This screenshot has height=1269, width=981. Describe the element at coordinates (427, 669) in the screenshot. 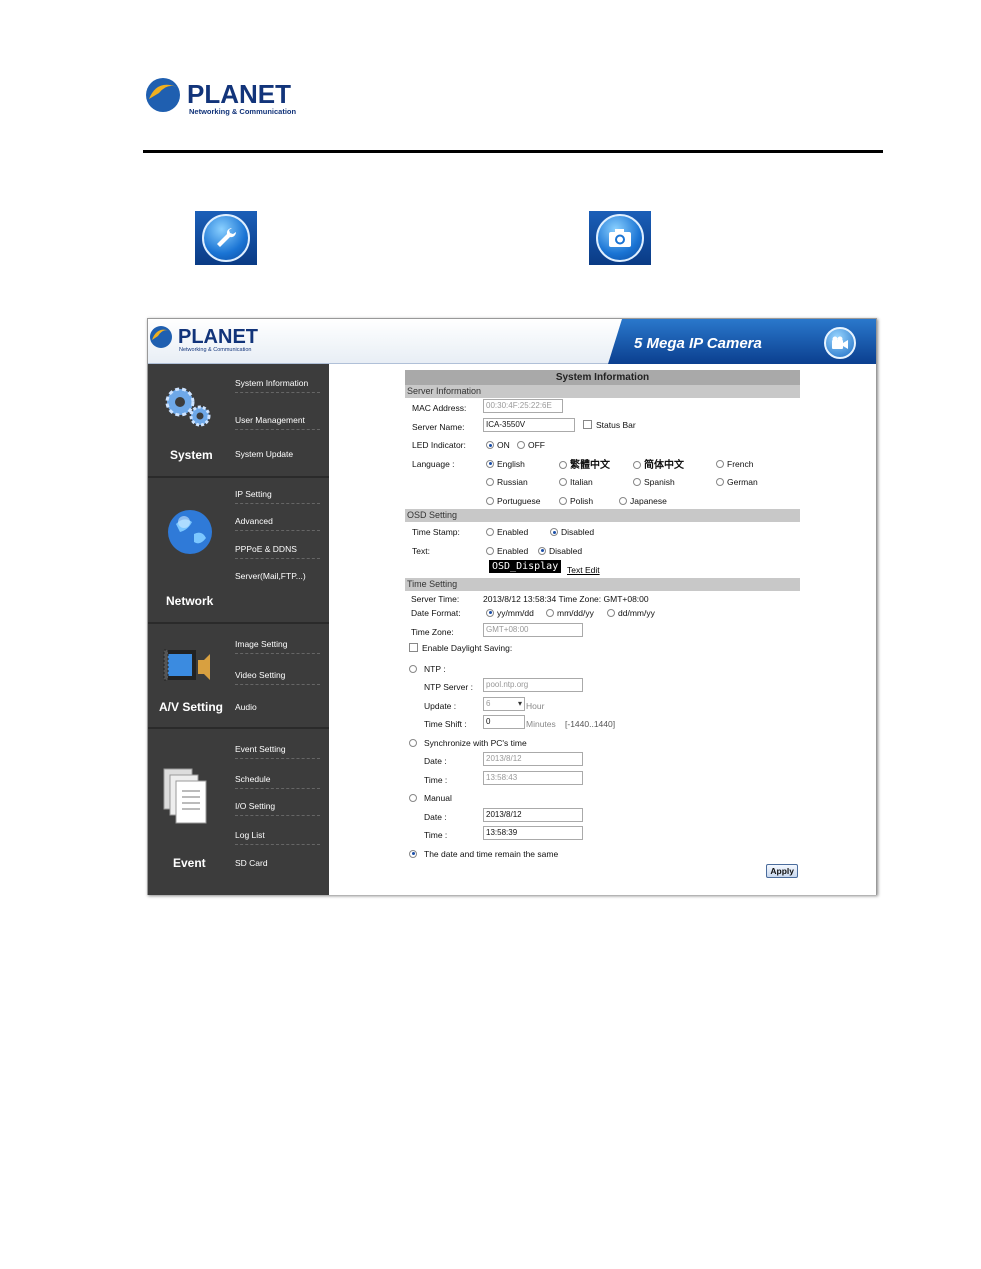

I see `ntp-radio: NTP :` at that location.